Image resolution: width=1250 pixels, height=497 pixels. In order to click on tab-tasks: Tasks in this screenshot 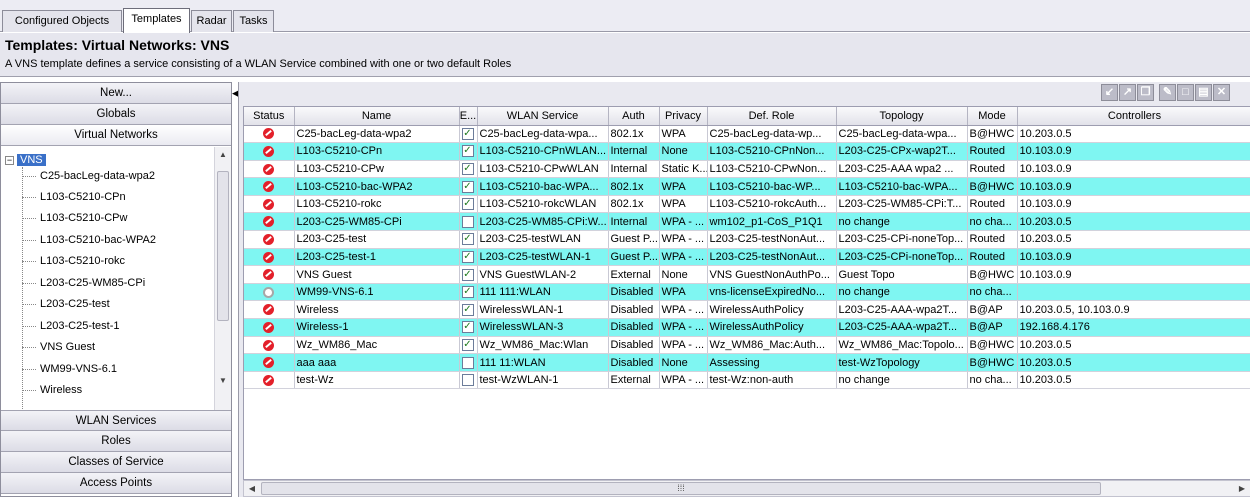, I will do `click(253, 21)`.